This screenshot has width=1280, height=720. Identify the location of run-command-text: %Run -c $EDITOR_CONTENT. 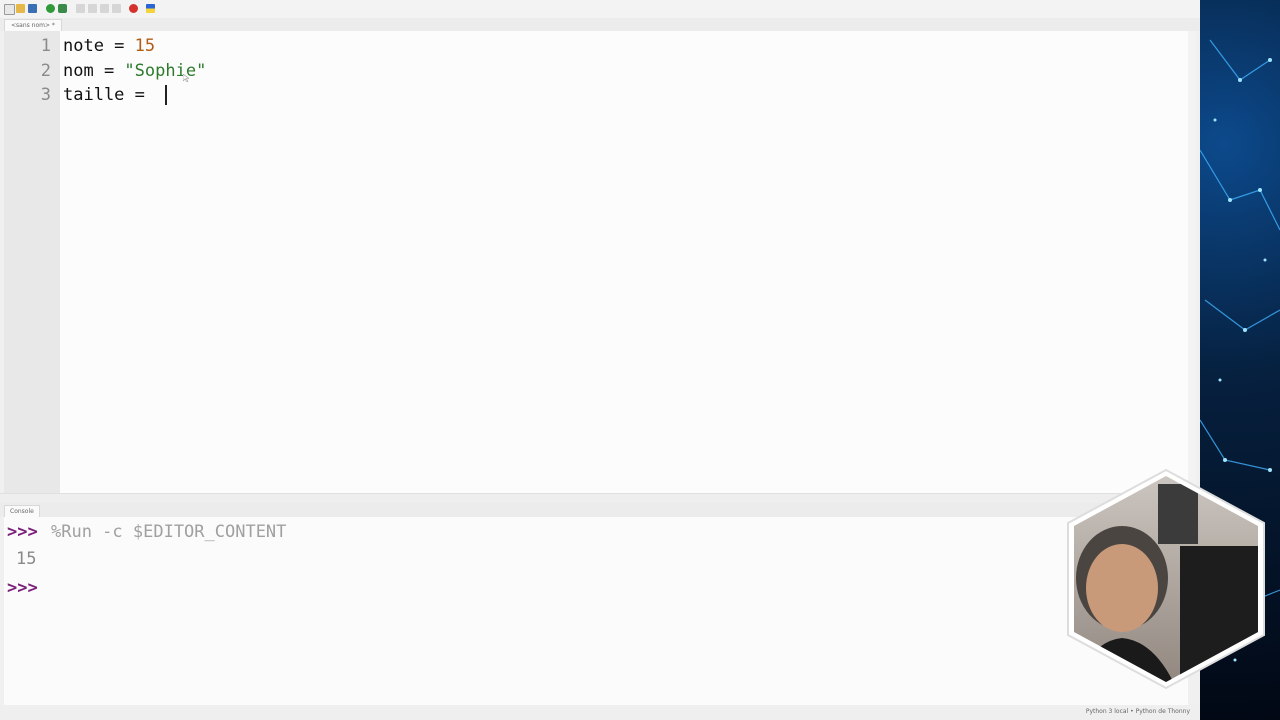
(169, 532).